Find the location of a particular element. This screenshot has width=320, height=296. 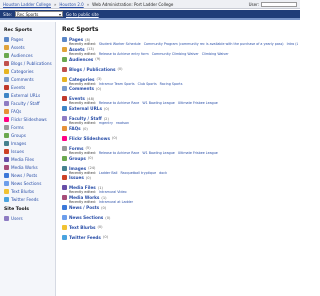

sidebar-item-flickr-slideshows: Flickr Slideshows is located at coordinates (27, 119).